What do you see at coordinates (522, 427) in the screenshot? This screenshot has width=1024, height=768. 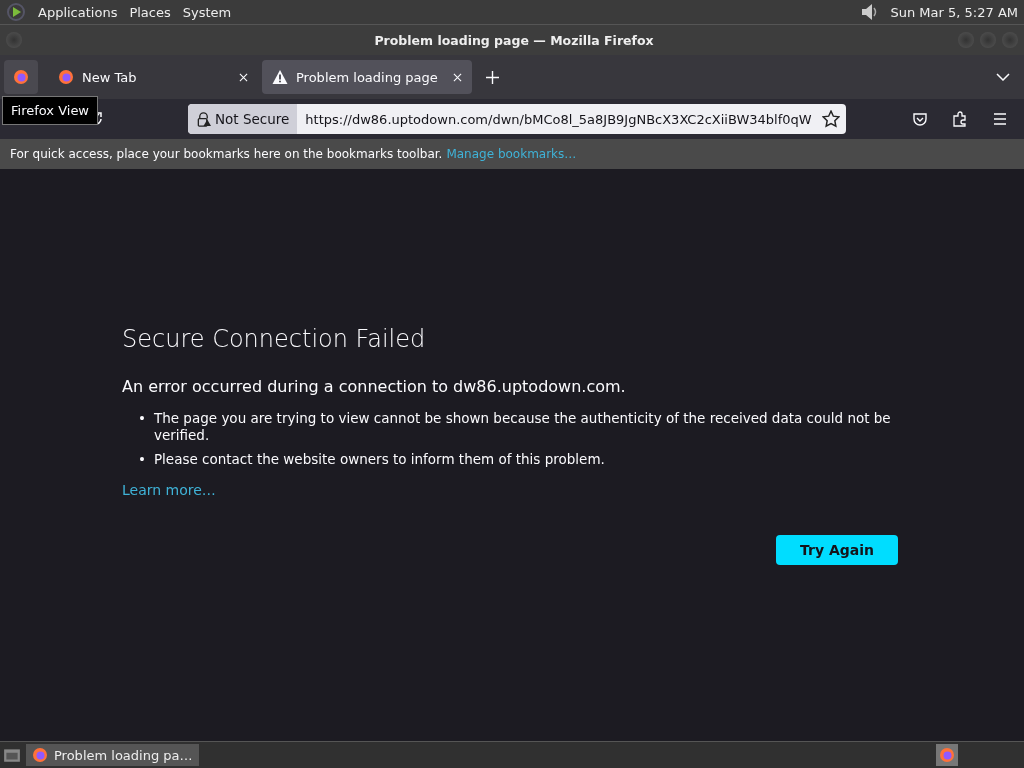 I see `error-bullet: The page you are trying to view cannot be shown because the authenticity of the received data could not be verified.` at bounding box center [522, 427].